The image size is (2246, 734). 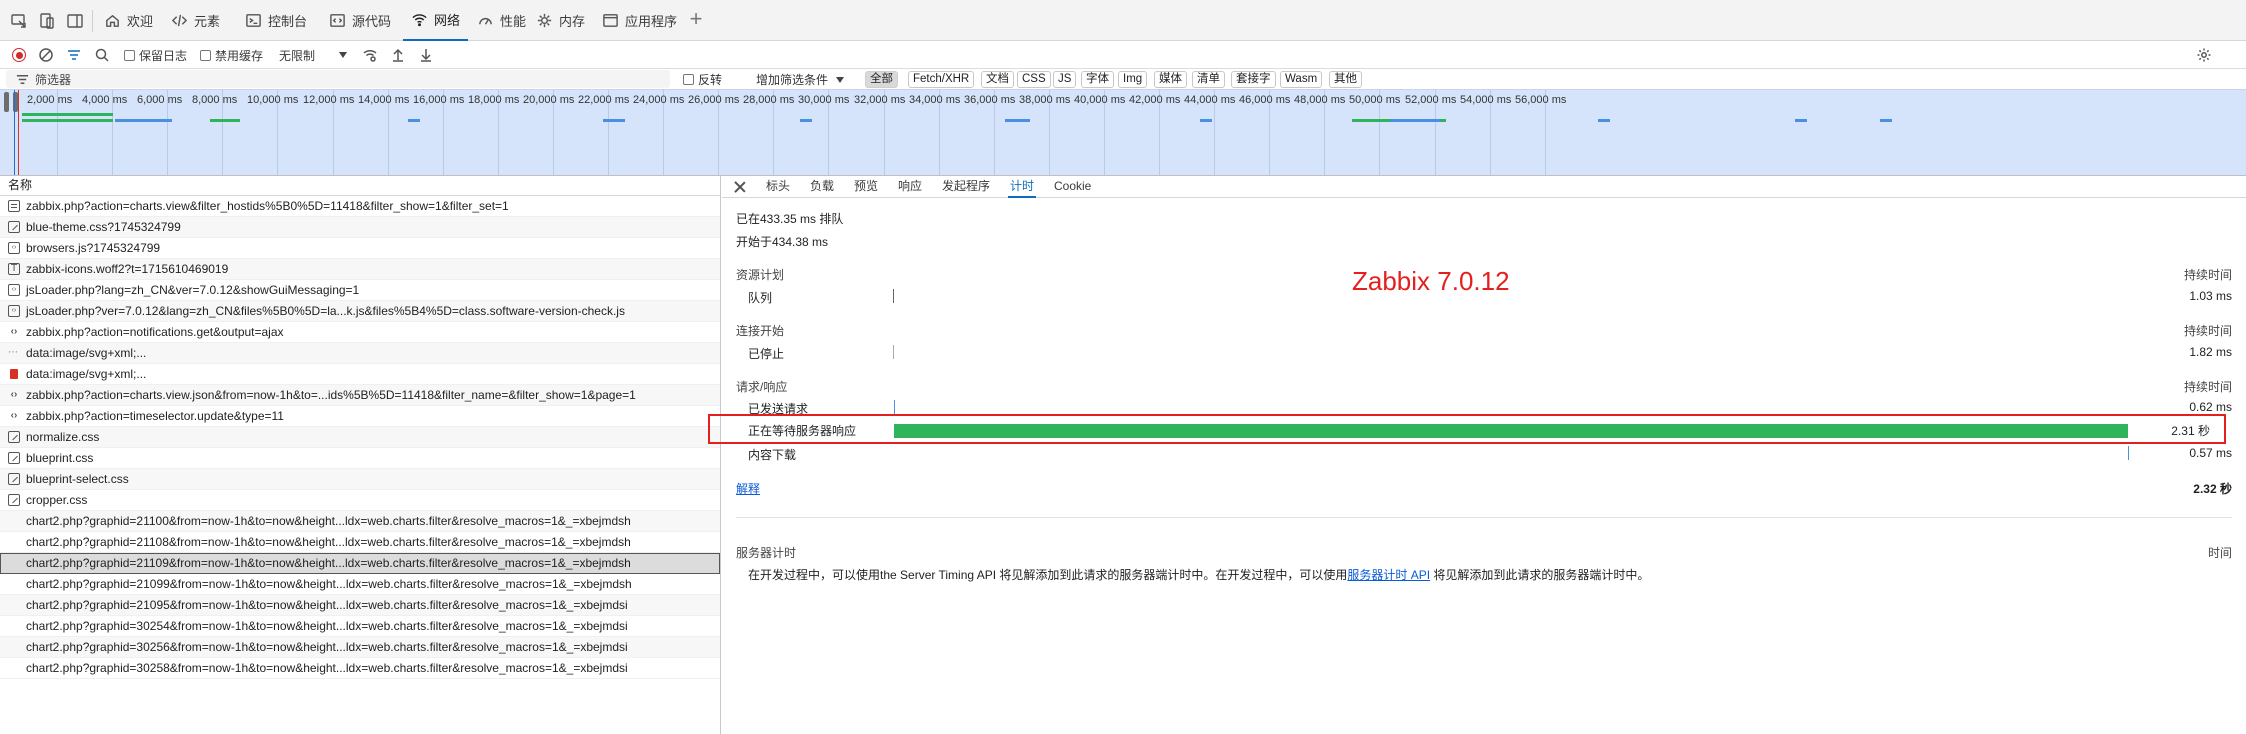 What do you see at coordinates (1388, 575) in the screenshot?
I see `server-timing-api-link: 服务器计时 API` at bounding box center [1388, 575].